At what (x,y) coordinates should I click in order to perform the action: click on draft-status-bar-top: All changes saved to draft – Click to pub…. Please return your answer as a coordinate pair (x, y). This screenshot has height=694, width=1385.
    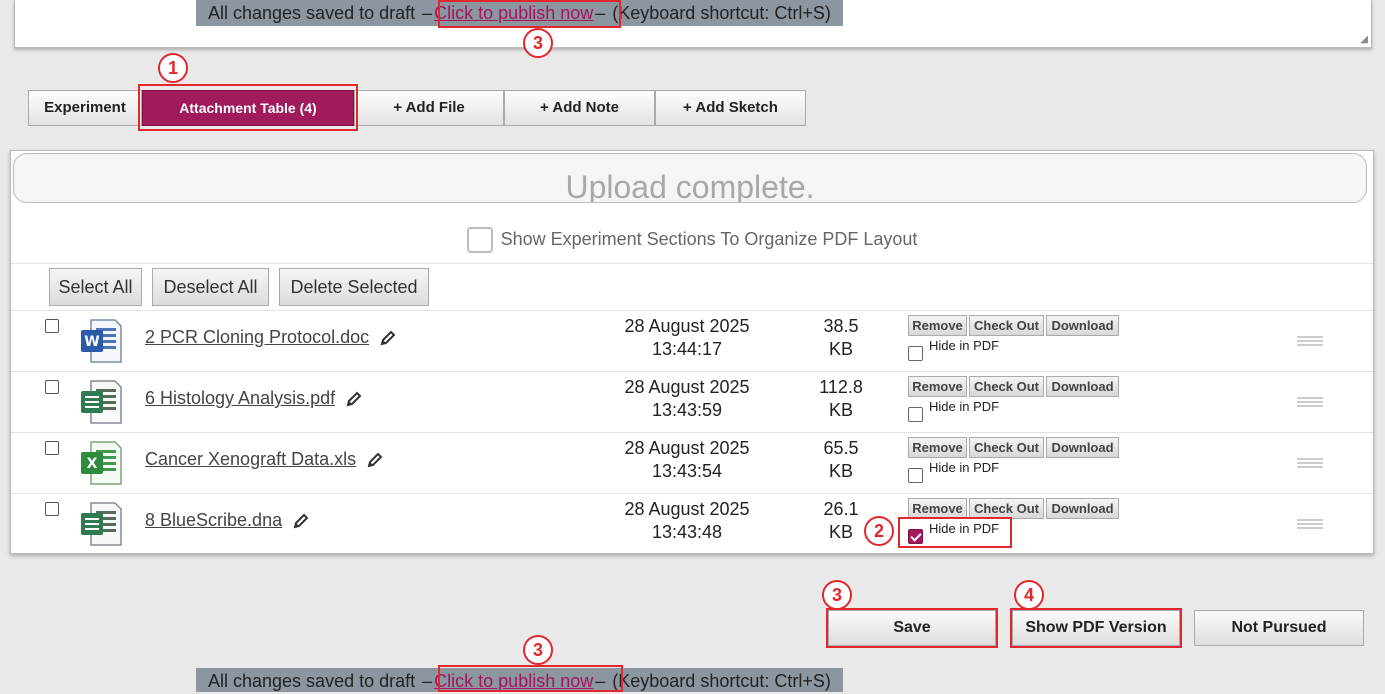
    Looking at the image, I should click on (519, 13).